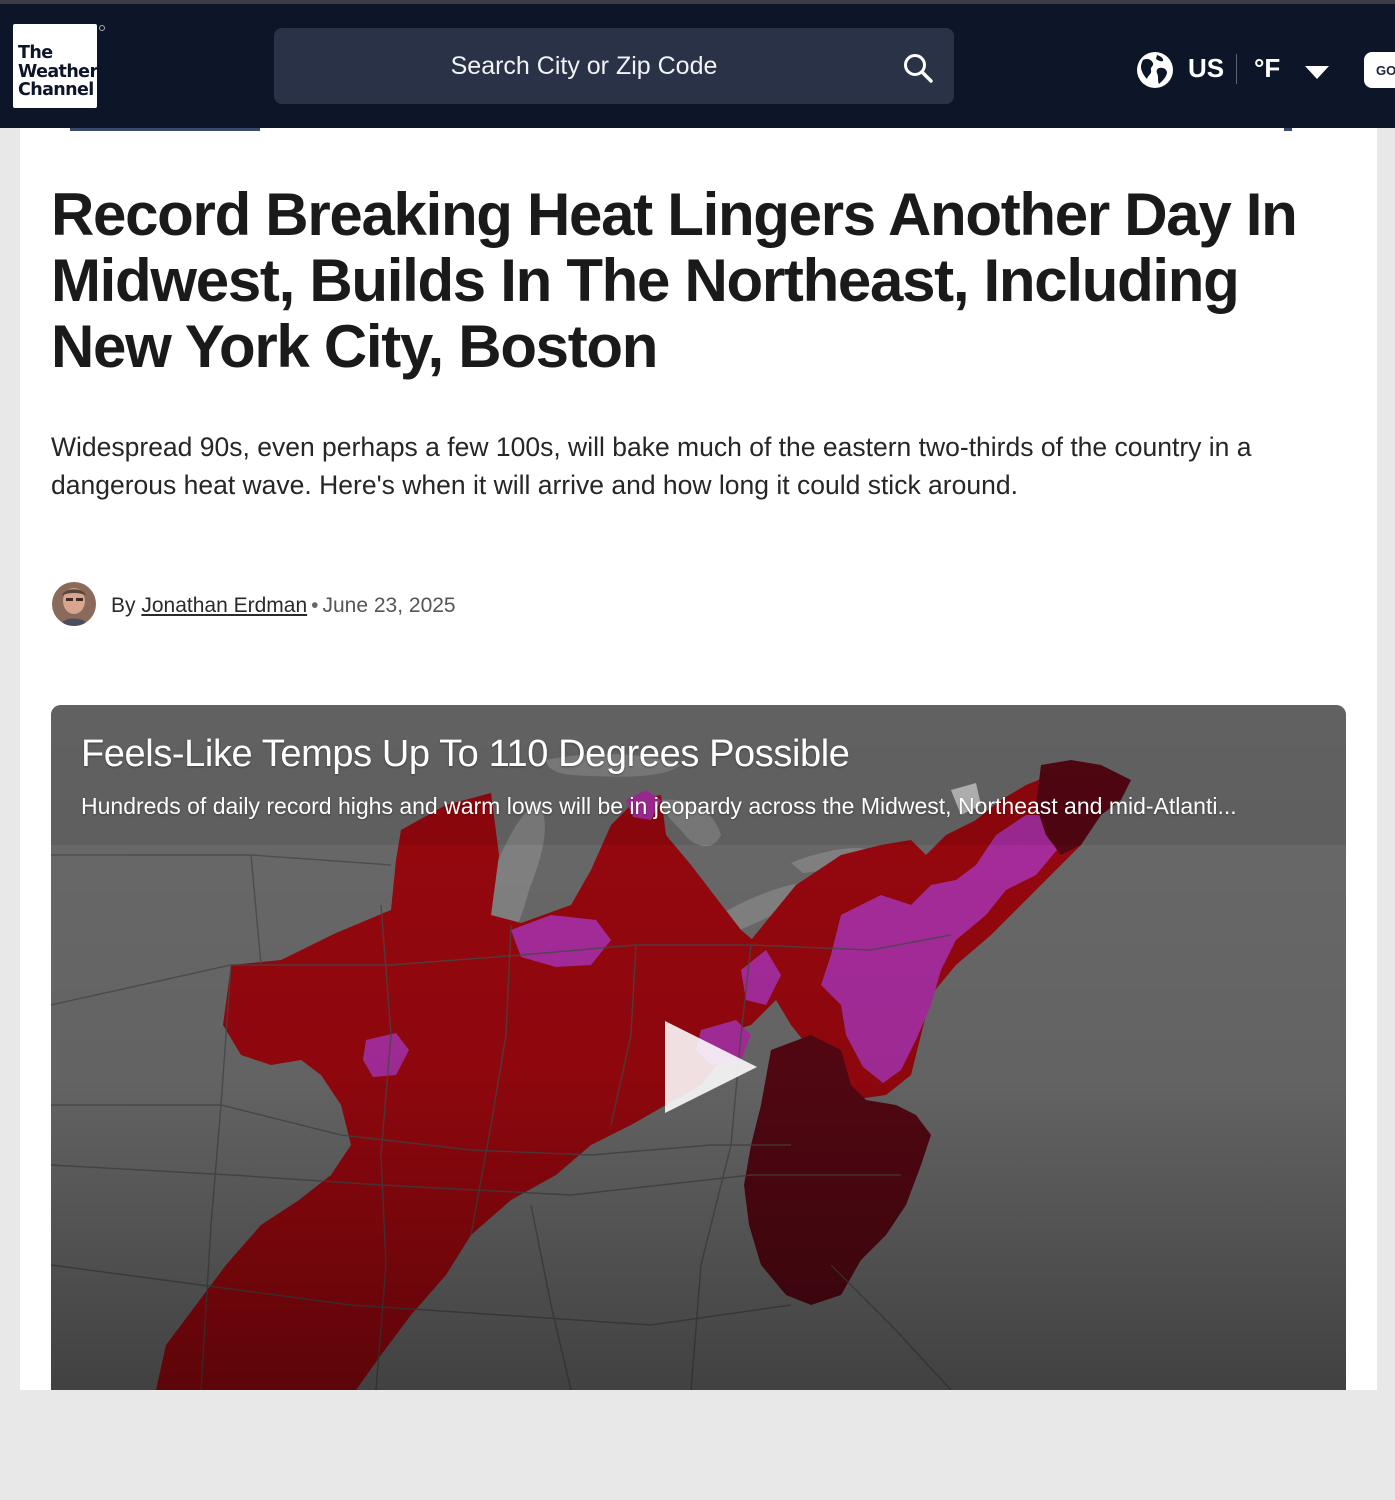  What do you see at coordinates (1288, 129) in the screenshot?
I see `breadcrumb-fragment` at bounding box center [1288, 129].